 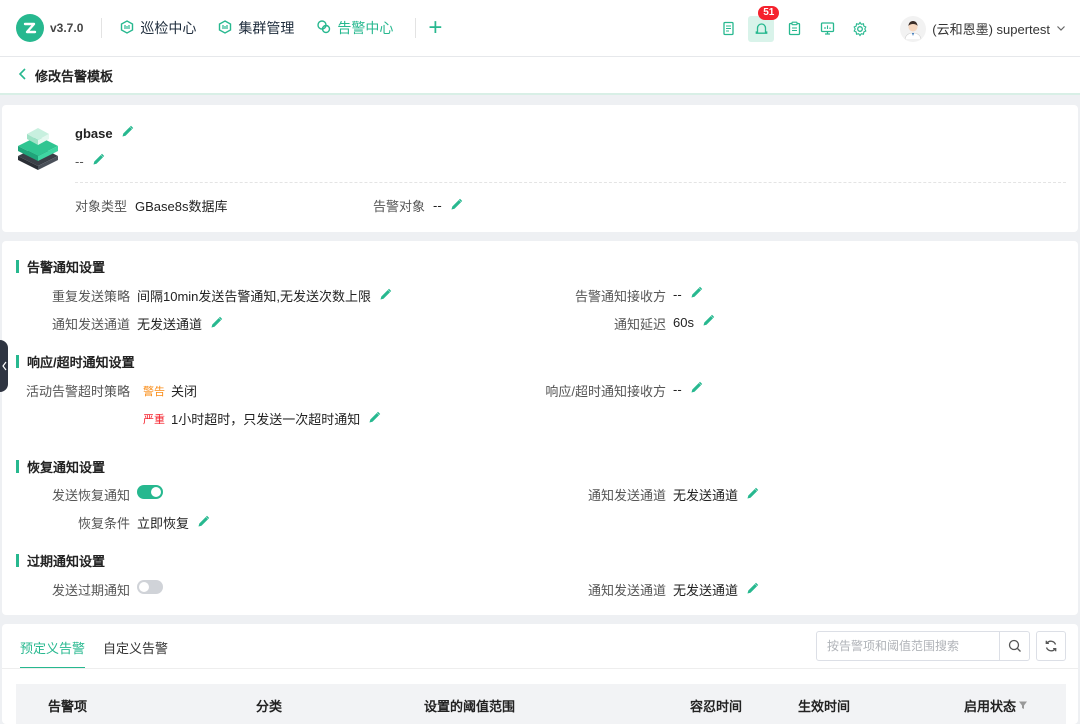 What do you see at coordinates (540, 76) in the screenshot?
I see `page-header: 修改告警模板` at bounding box center [540, 76].